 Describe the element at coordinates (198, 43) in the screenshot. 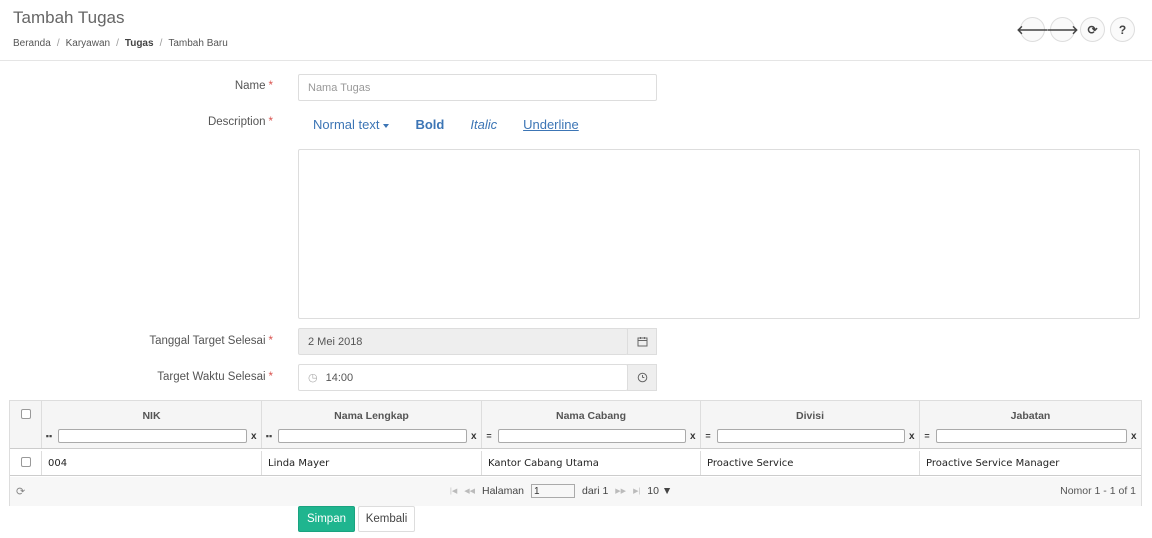

I see `breadcrumb-item-tambah-baru: Tambah Baru` at that location.